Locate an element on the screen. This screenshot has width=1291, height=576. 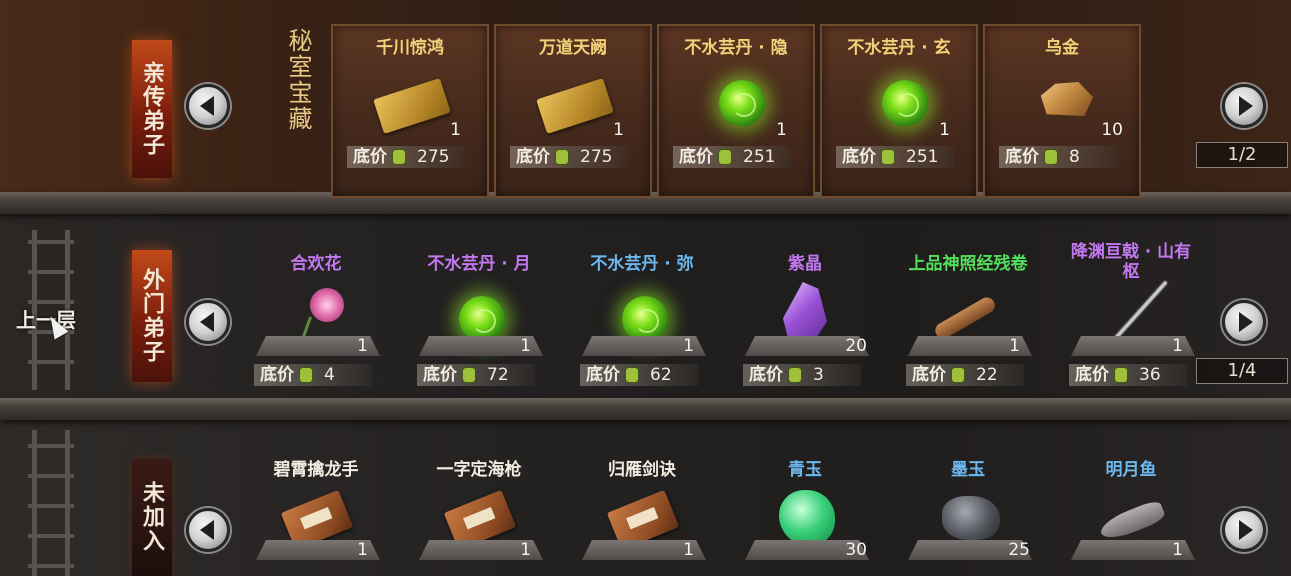
price-bar: 底价 3 is located at coordinates (802, 375).